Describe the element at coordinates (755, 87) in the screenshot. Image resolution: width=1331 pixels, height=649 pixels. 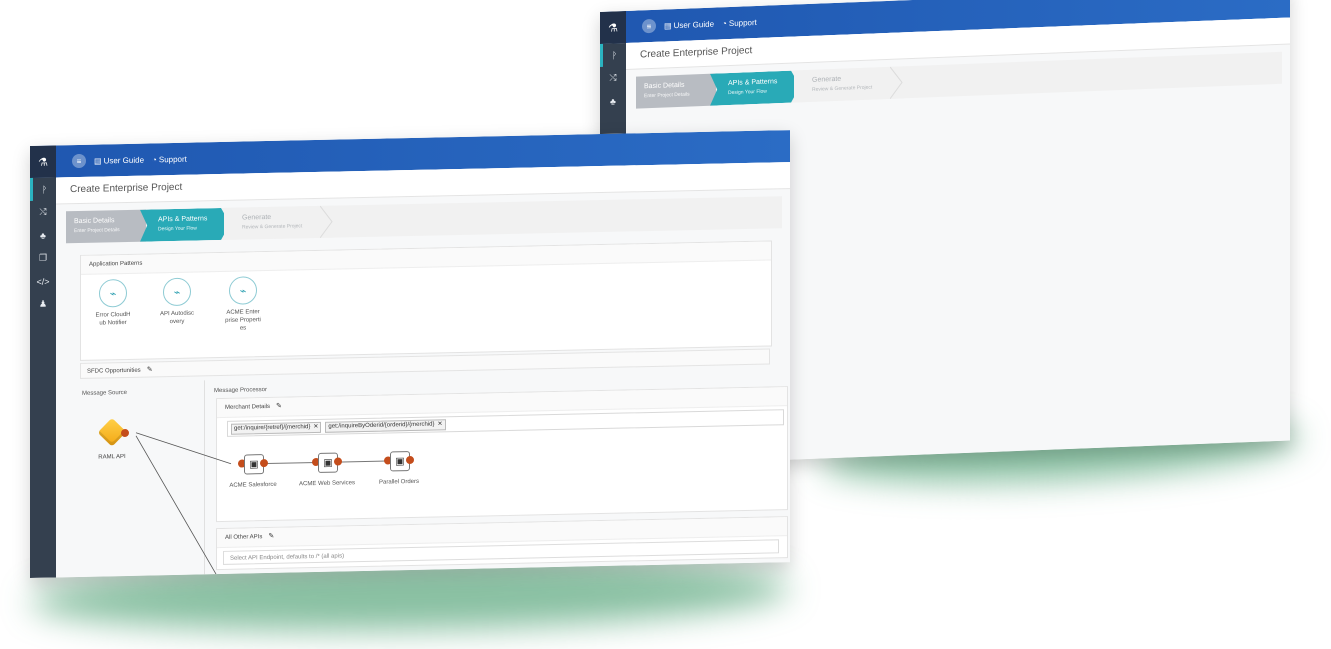
I see `step-apis-patterns: APIs & Patterns Design Your Flow` at that location.